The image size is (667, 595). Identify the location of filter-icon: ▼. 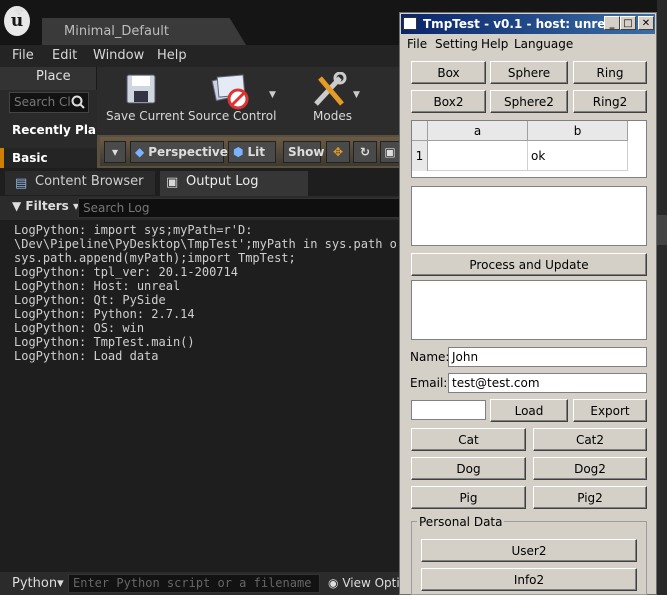
(17, 206).